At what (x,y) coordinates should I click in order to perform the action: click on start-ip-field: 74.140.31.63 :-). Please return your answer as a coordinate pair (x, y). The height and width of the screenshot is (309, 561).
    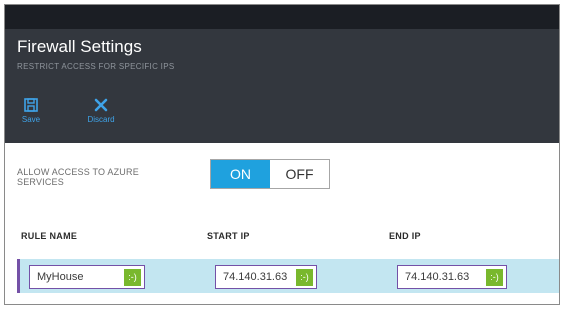
    Looking at the image, I should click on (266, 277).